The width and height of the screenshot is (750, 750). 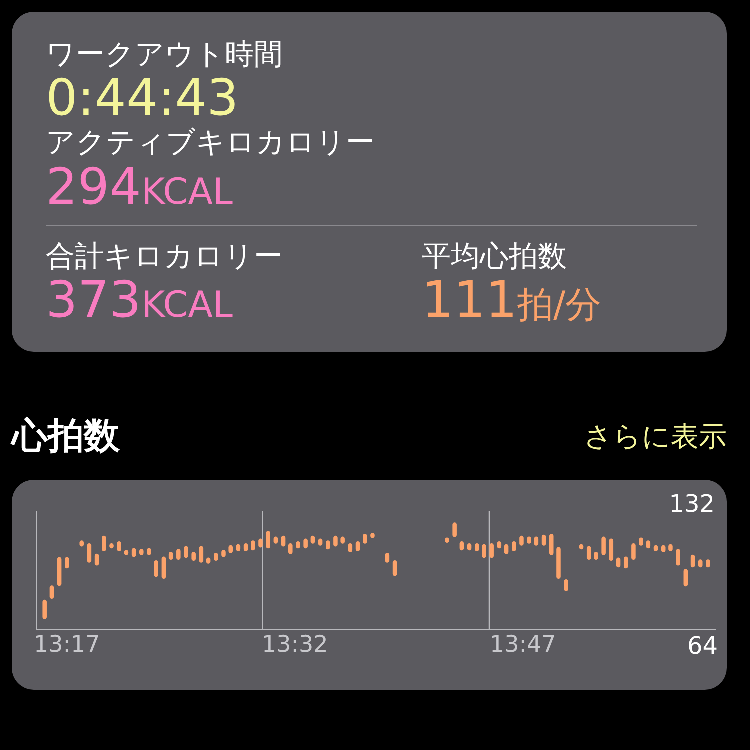 What do you see at coordinates (67, 646) in the screenshot?
I see `time-label: 13:17` at bounding box center [67, 646].